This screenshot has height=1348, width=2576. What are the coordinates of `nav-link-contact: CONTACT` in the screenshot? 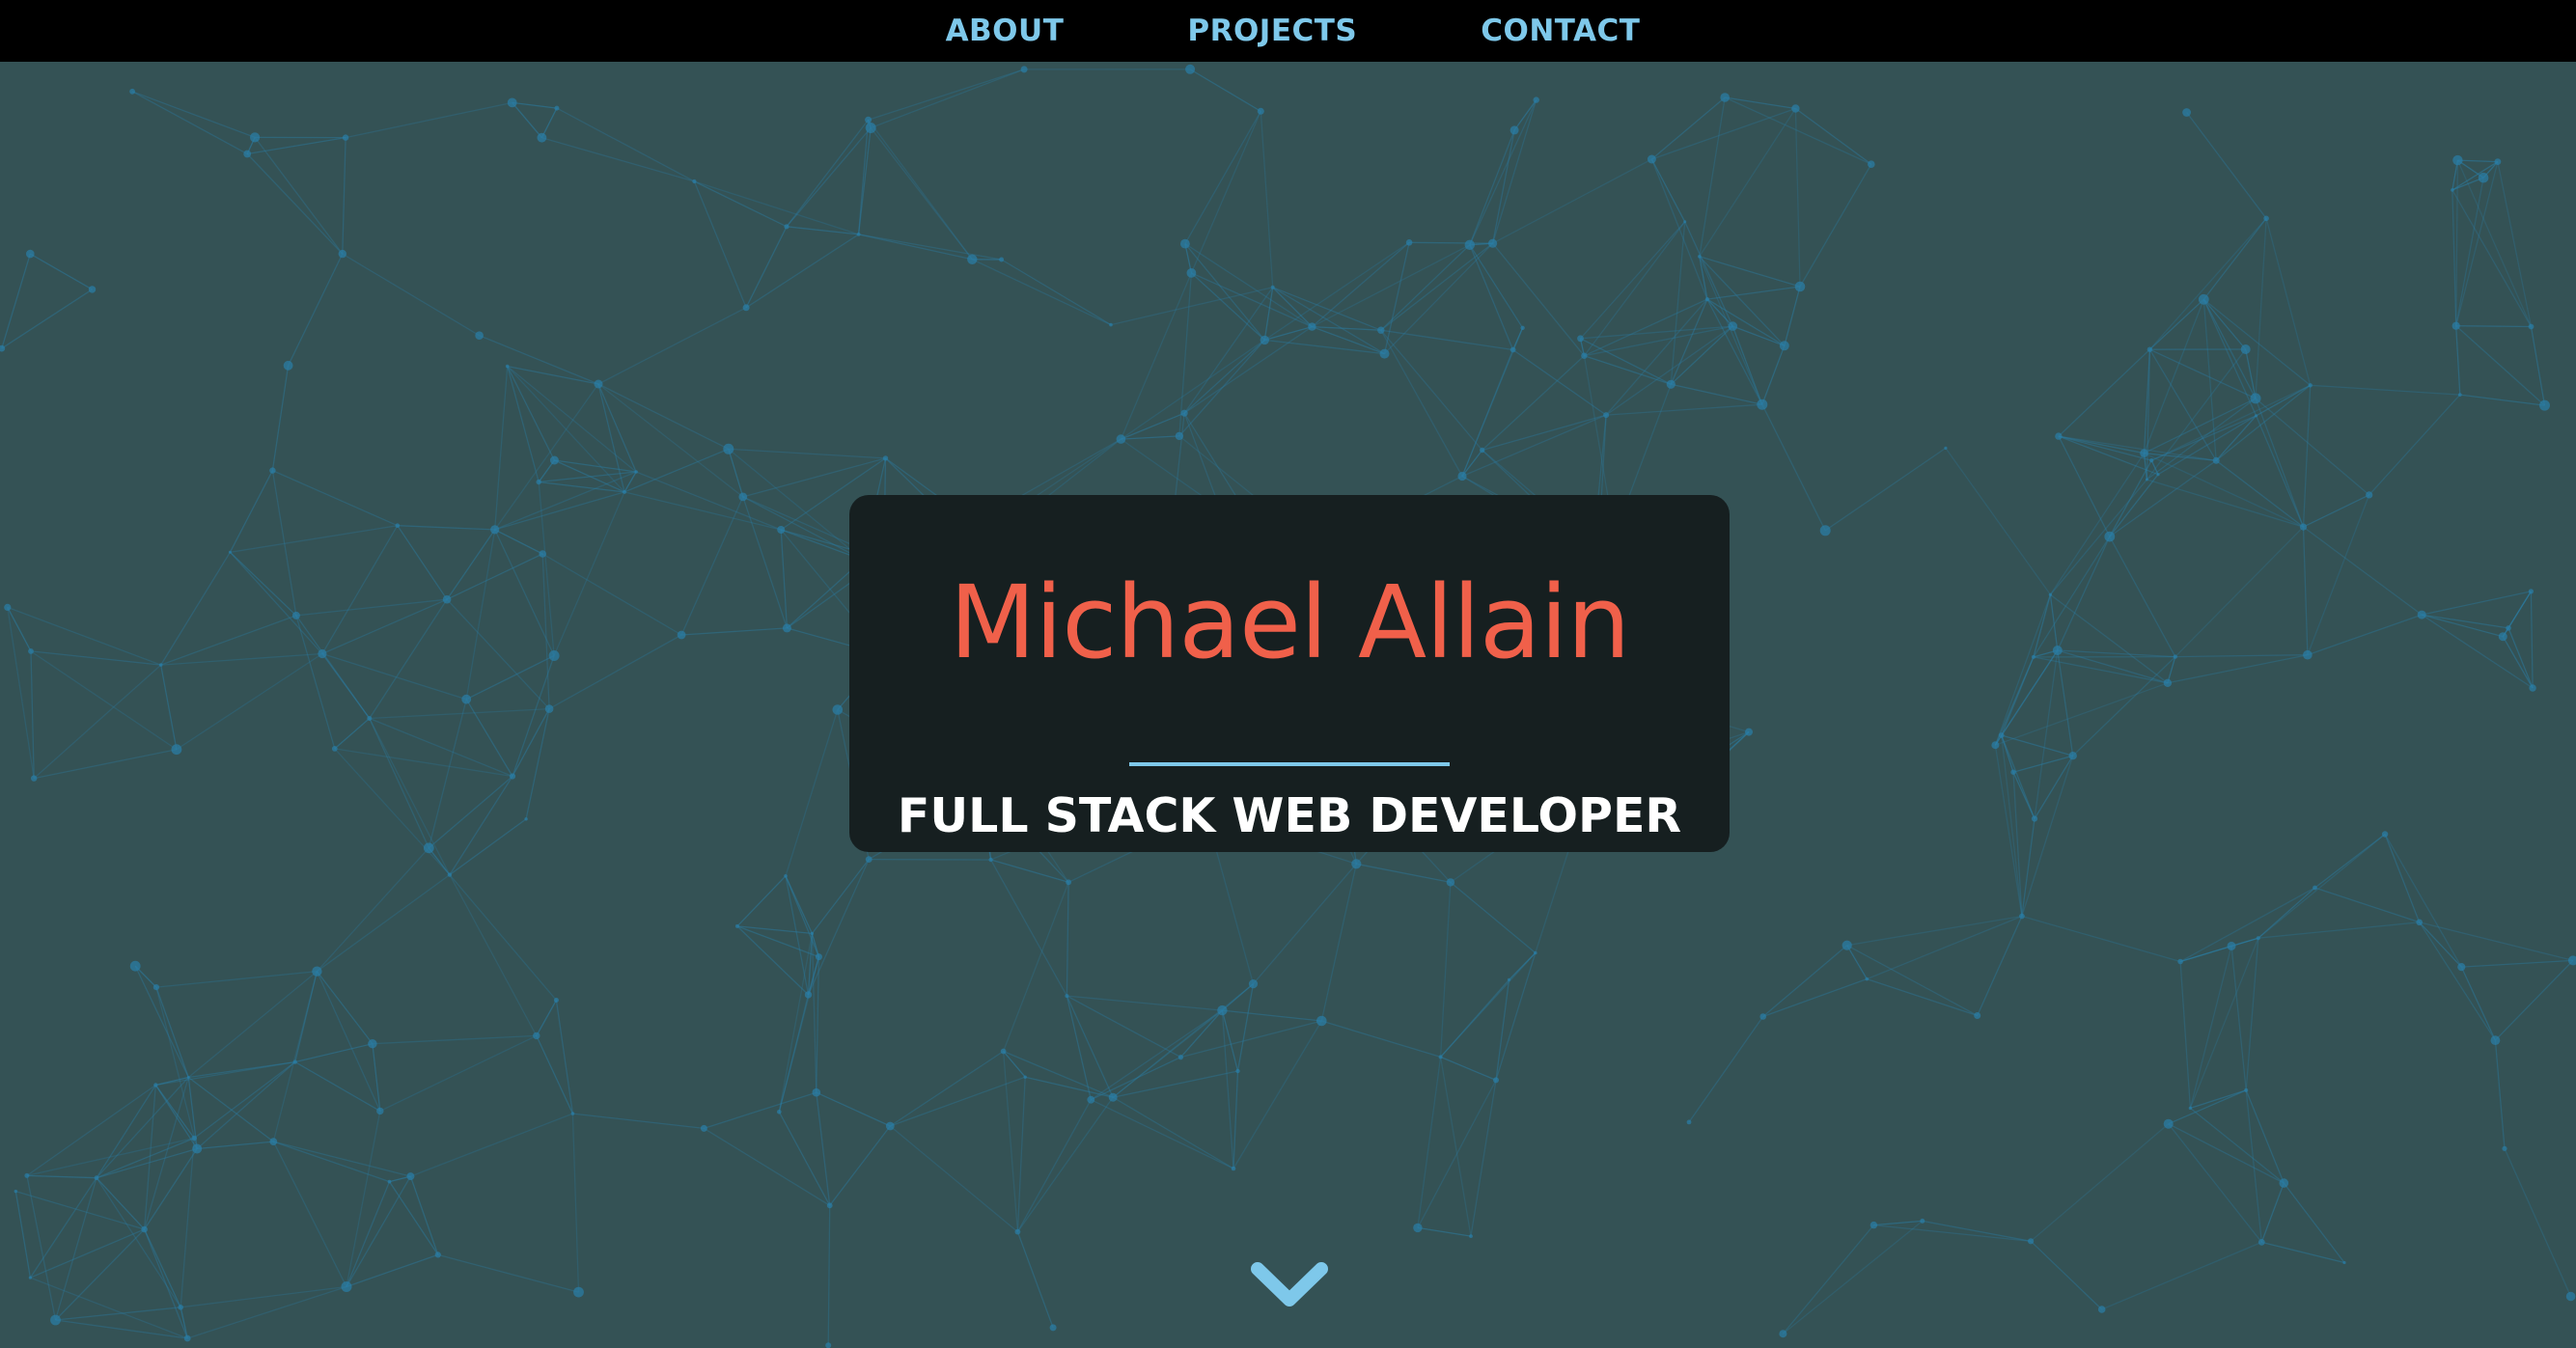 It's located at (1560, 31).